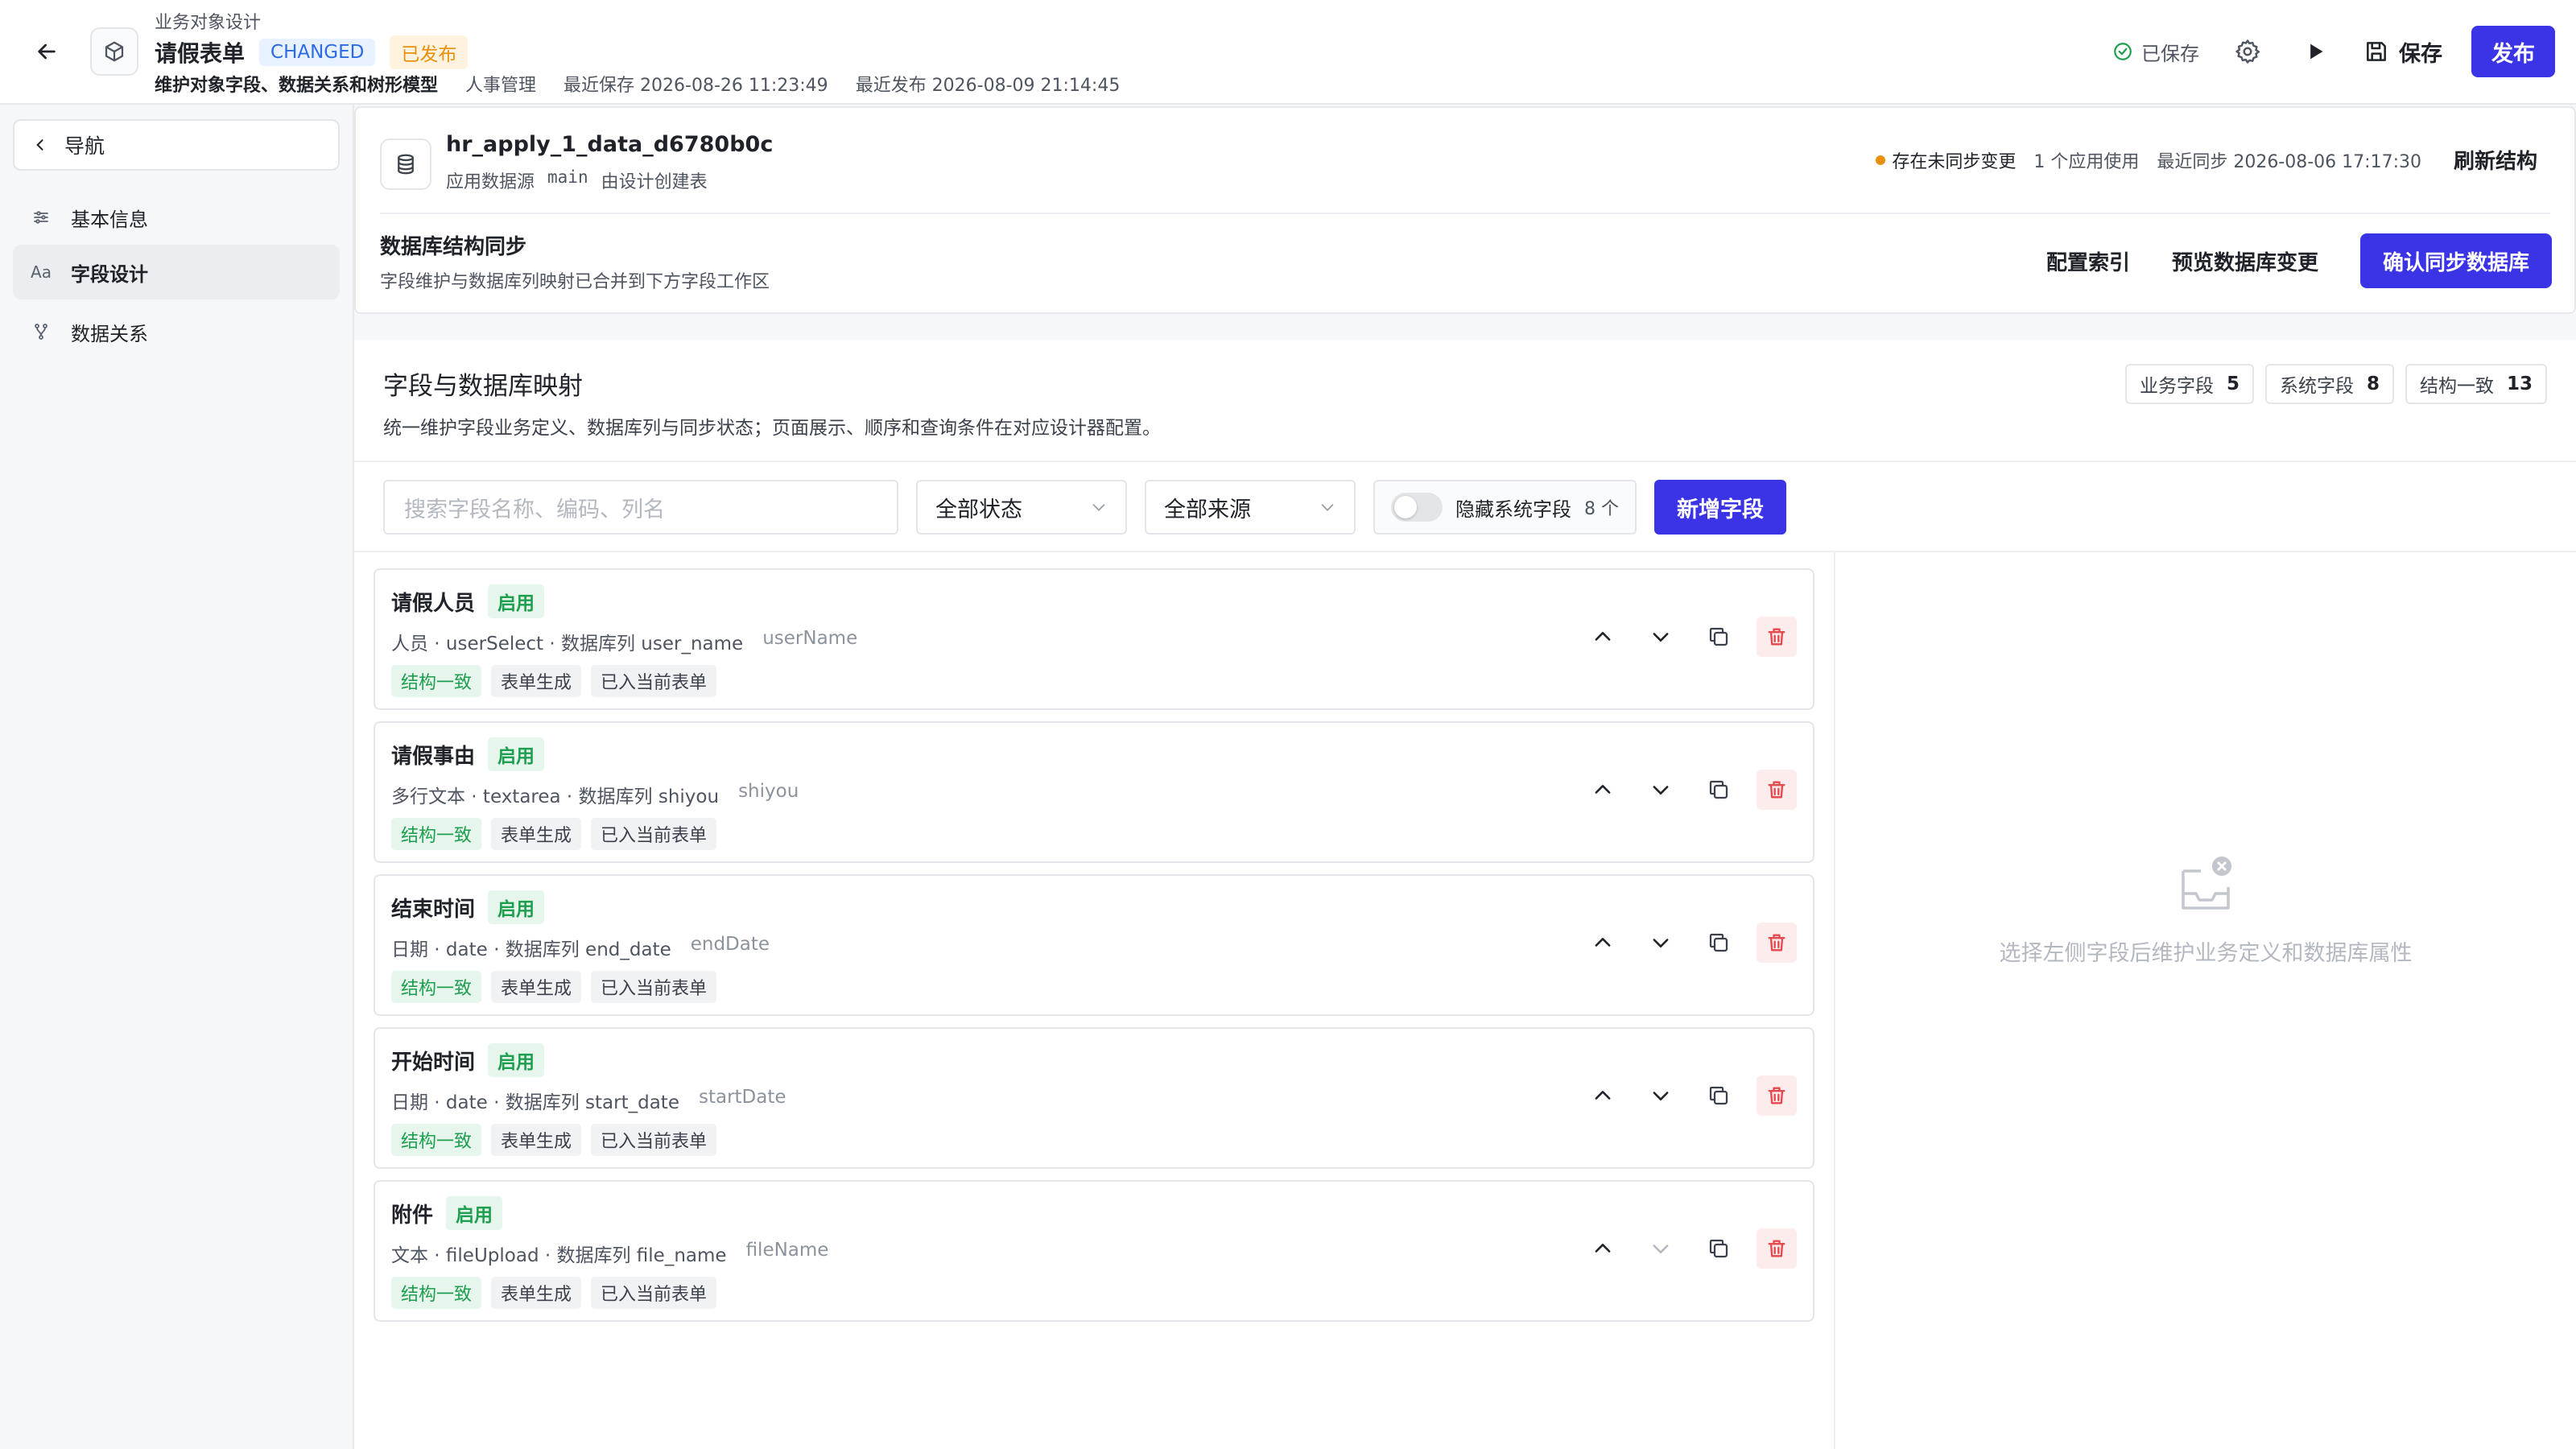 This screenshot has height=1449, width=2576. I want to click on source-filter-select: 全部来源, so click(1250, 507).